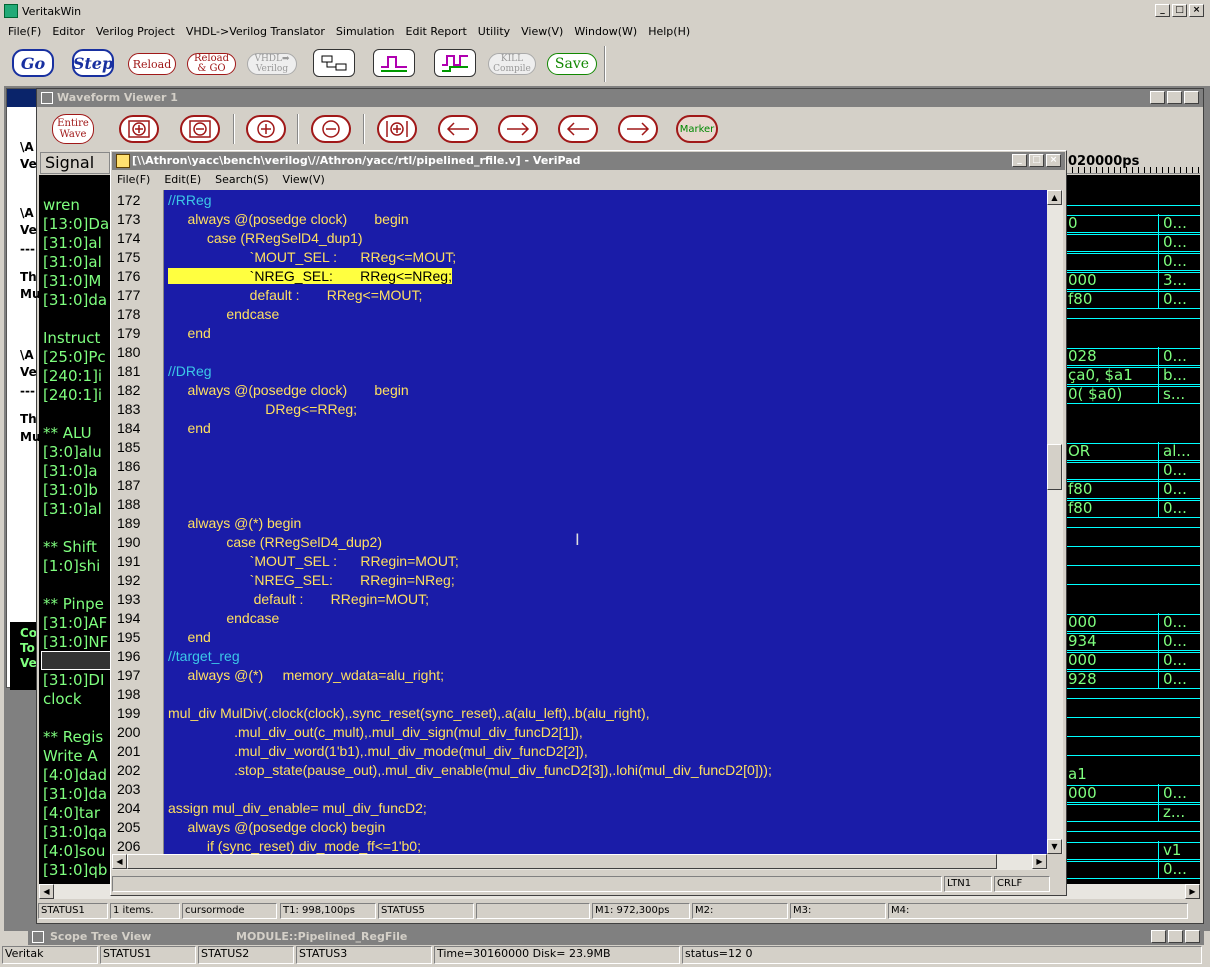  What do you see at coordinates (71, 813) in the screenshot?
I see `signal-name: [4:0]tar` at bounding box center [71, 813].